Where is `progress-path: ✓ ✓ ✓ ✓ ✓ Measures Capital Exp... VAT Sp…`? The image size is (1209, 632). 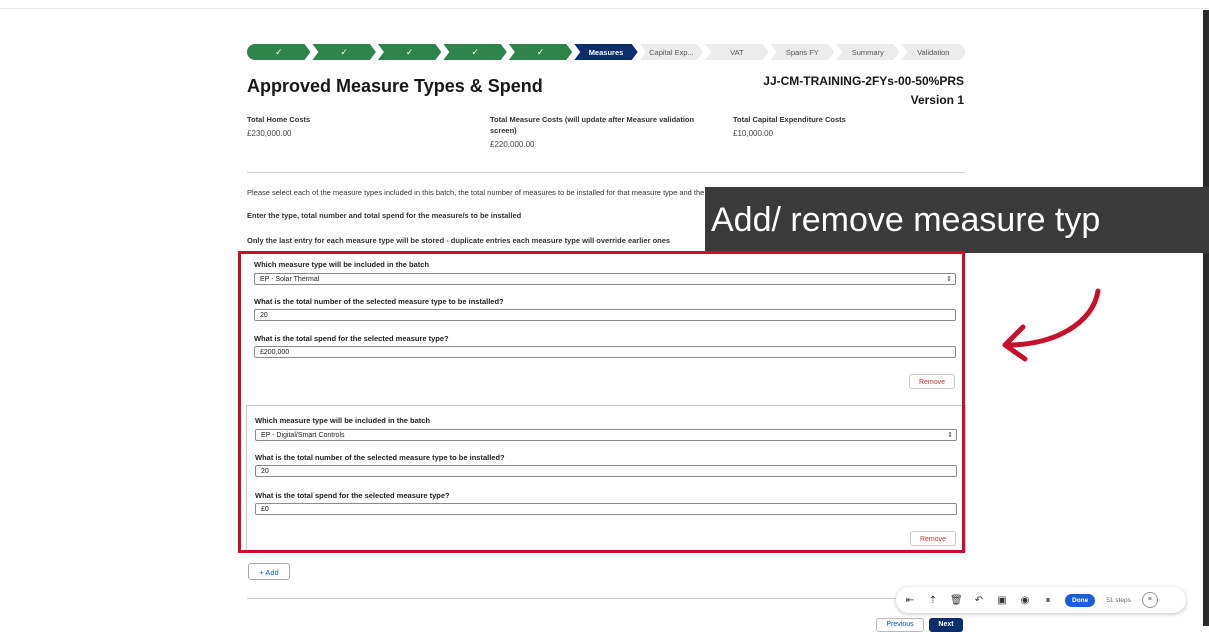
progress-path: ✓ ✓ ✓ ✓ ✓ Measures Capital Exp... VAT Sp… is located at coordinates (606, 52).